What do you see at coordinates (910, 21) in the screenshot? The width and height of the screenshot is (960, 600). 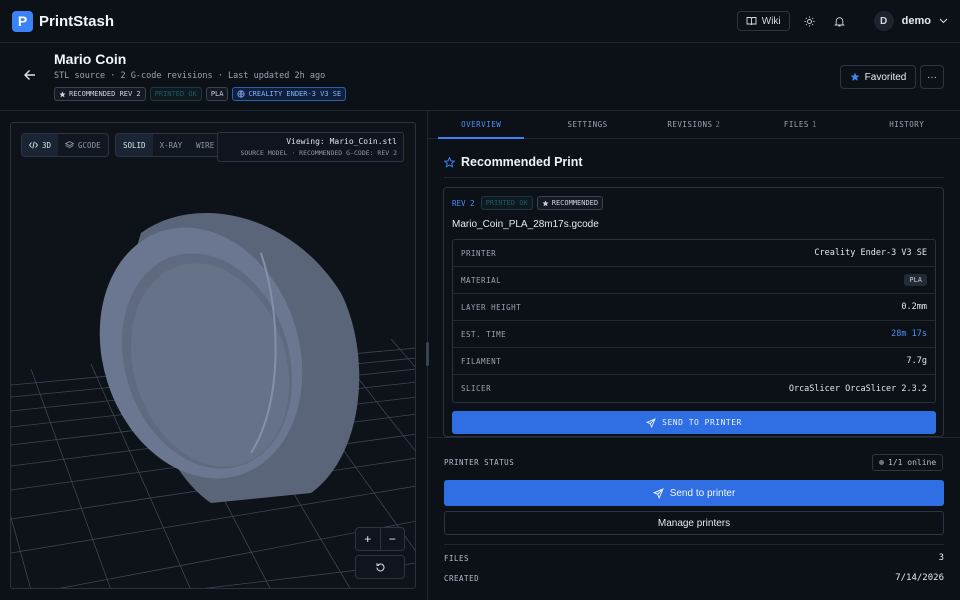 I see `user-menu: D demo` at bounding box center [910, 21].